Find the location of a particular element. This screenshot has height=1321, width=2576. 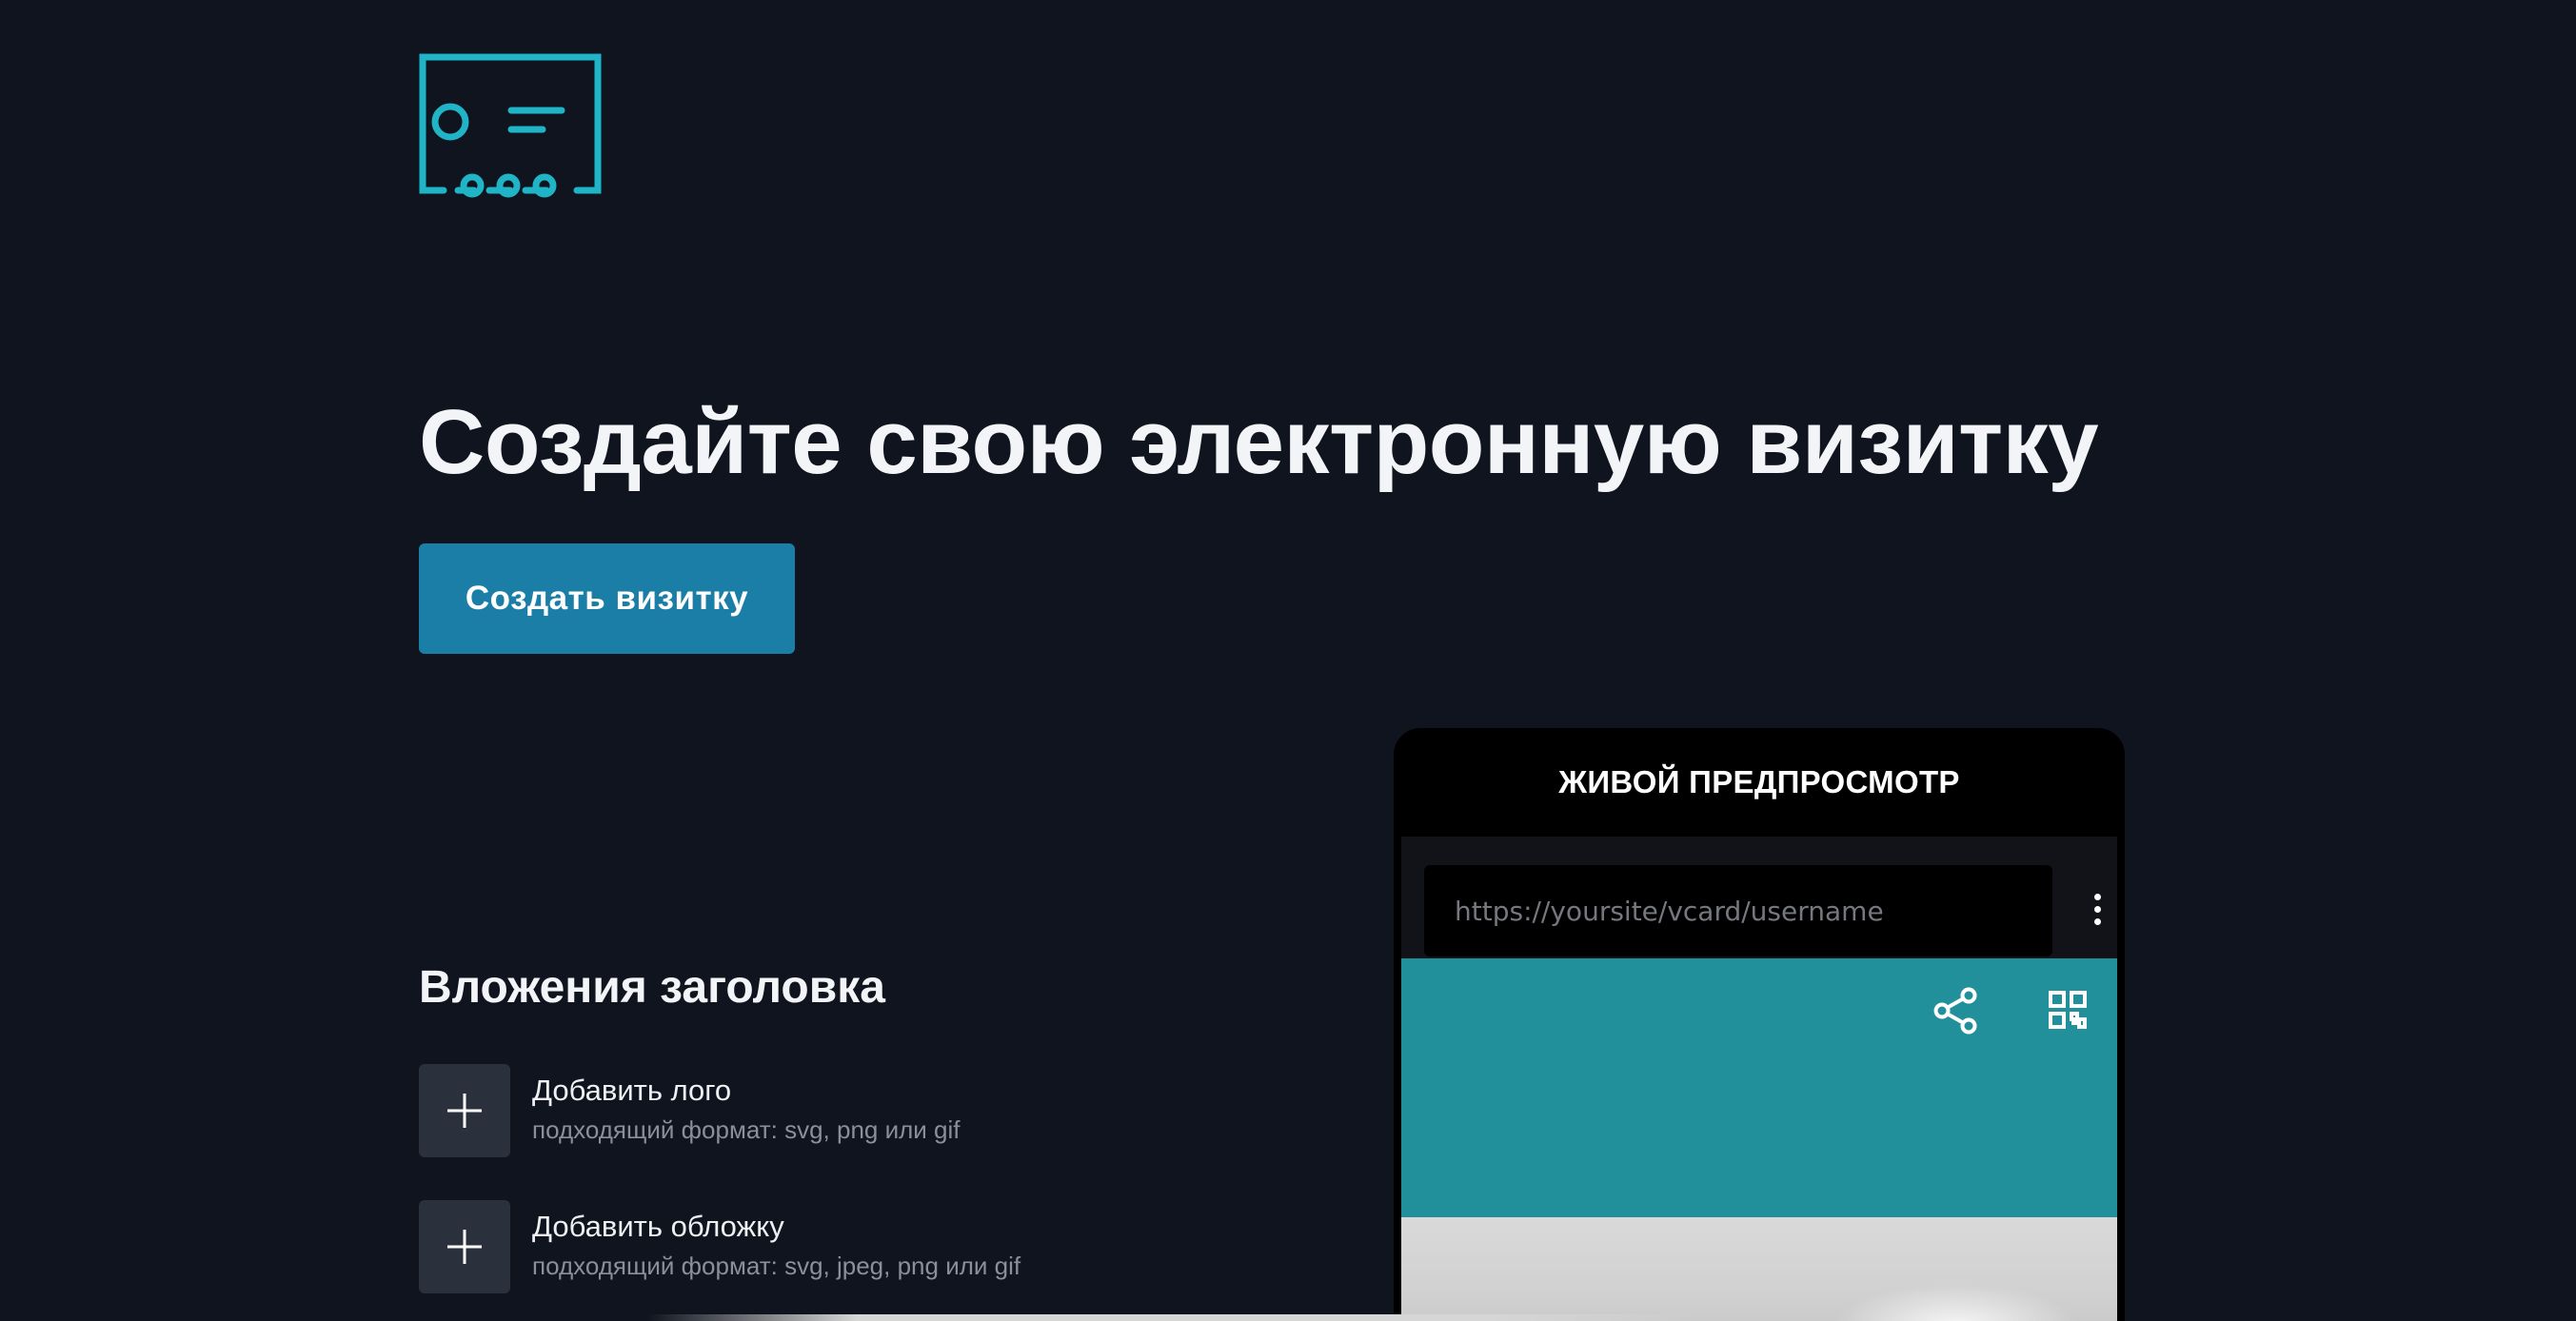

page-title: Создайте свою электронную визитку is located at coordinates (1259, 442).